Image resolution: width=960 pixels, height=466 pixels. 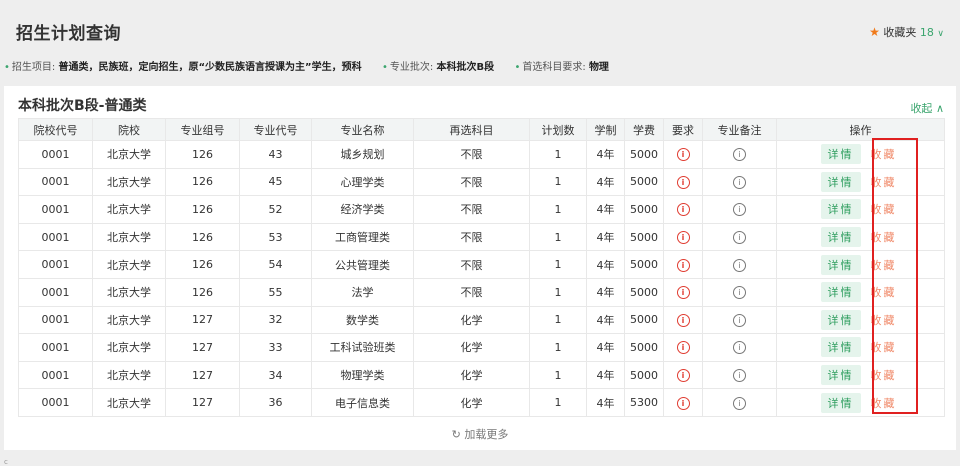 I want to click on favorites-link: ★ 收藏夹 18 ∨, so click(x=906, y=32).